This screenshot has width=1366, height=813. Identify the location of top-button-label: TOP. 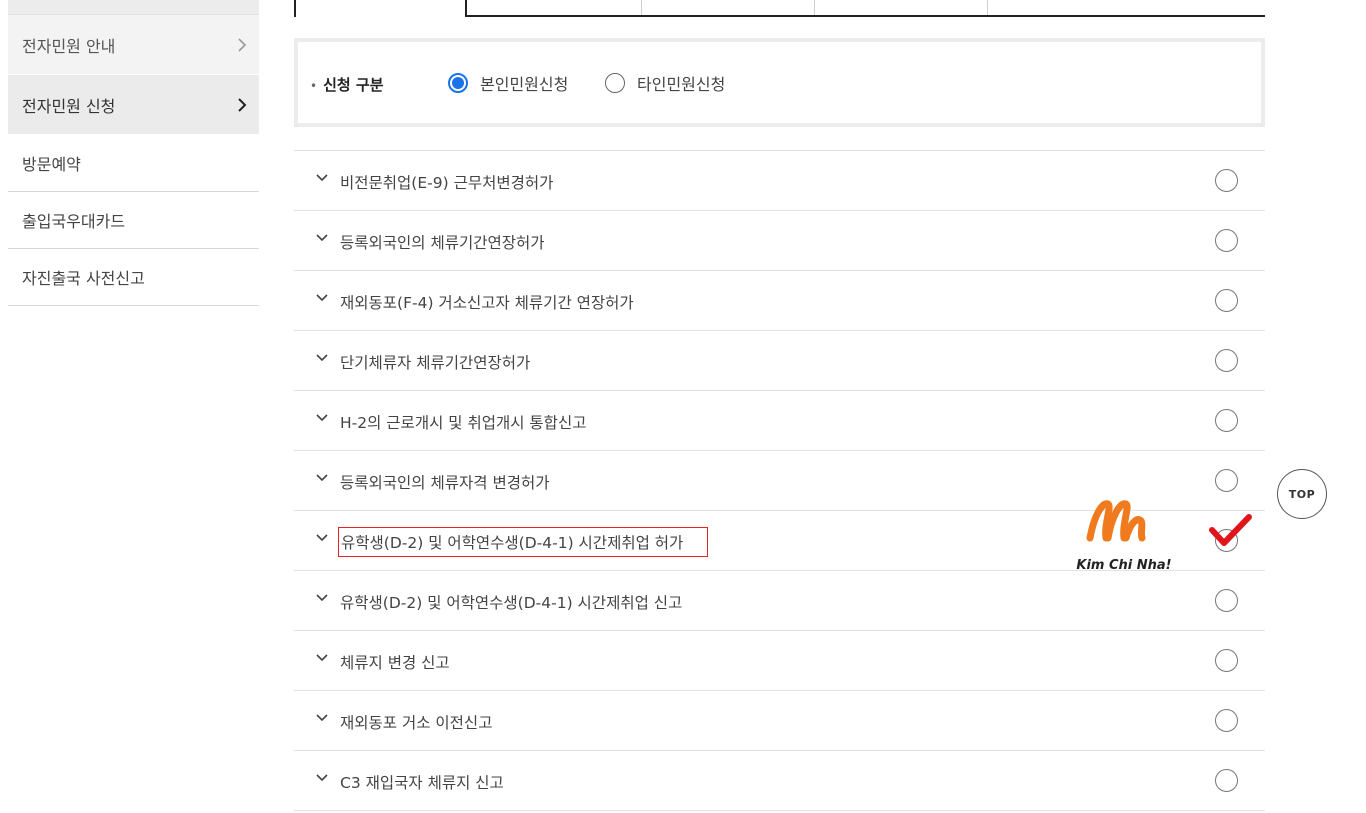
(1302, 494).